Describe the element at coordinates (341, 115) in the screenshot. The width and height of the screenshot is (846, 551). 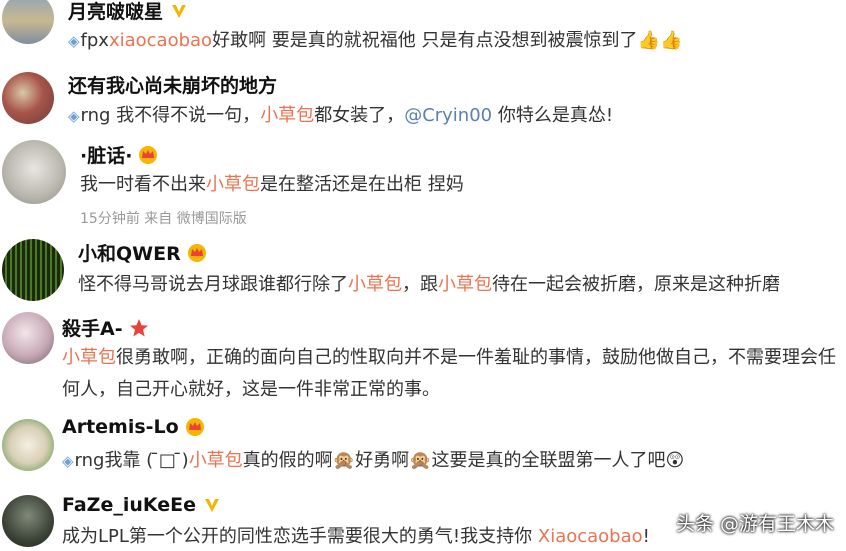
I see `comment-text: ◈rng 我不得不说一句，小草包都女装了，@Cryin00 你特么是真怂!` at that location.